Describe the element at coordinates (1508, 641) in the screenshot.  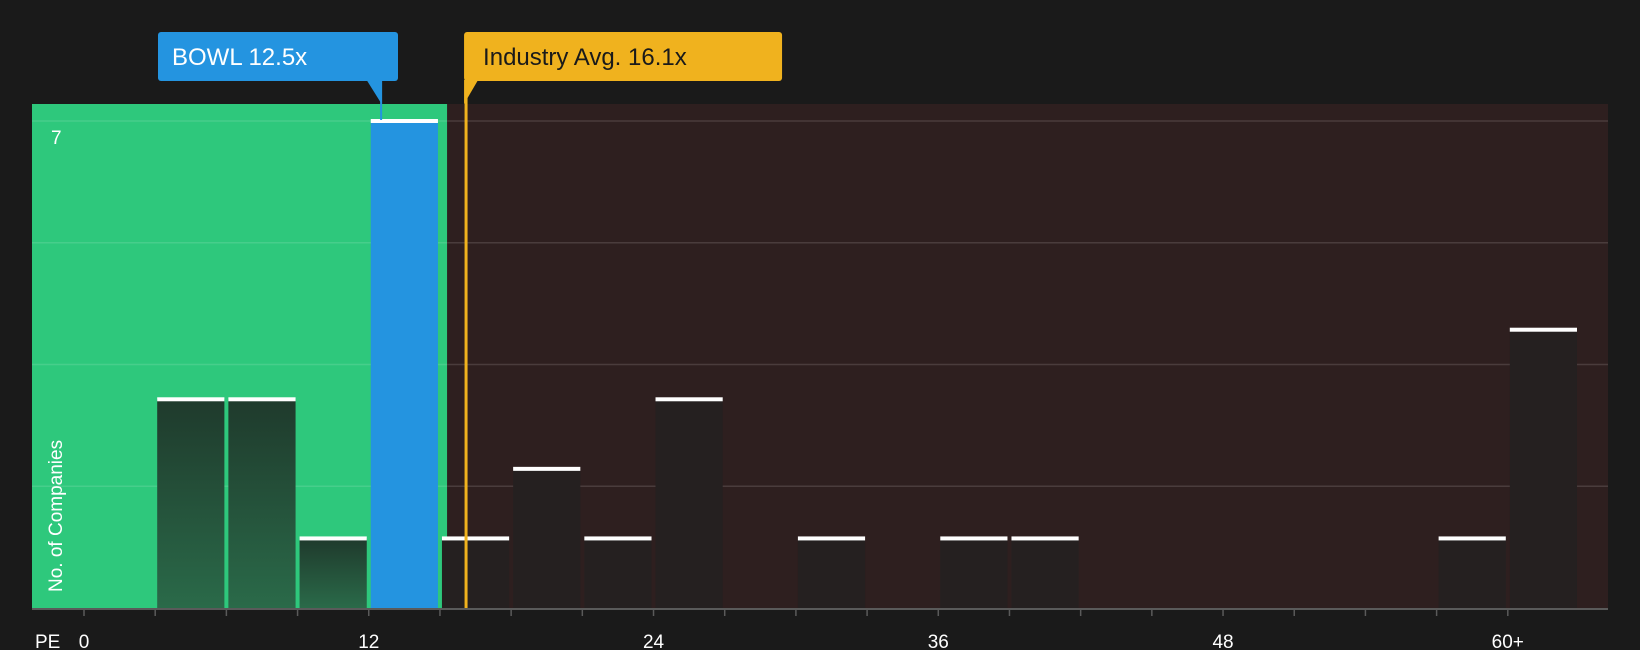
I see `x-tick-label: 60+` at that location.